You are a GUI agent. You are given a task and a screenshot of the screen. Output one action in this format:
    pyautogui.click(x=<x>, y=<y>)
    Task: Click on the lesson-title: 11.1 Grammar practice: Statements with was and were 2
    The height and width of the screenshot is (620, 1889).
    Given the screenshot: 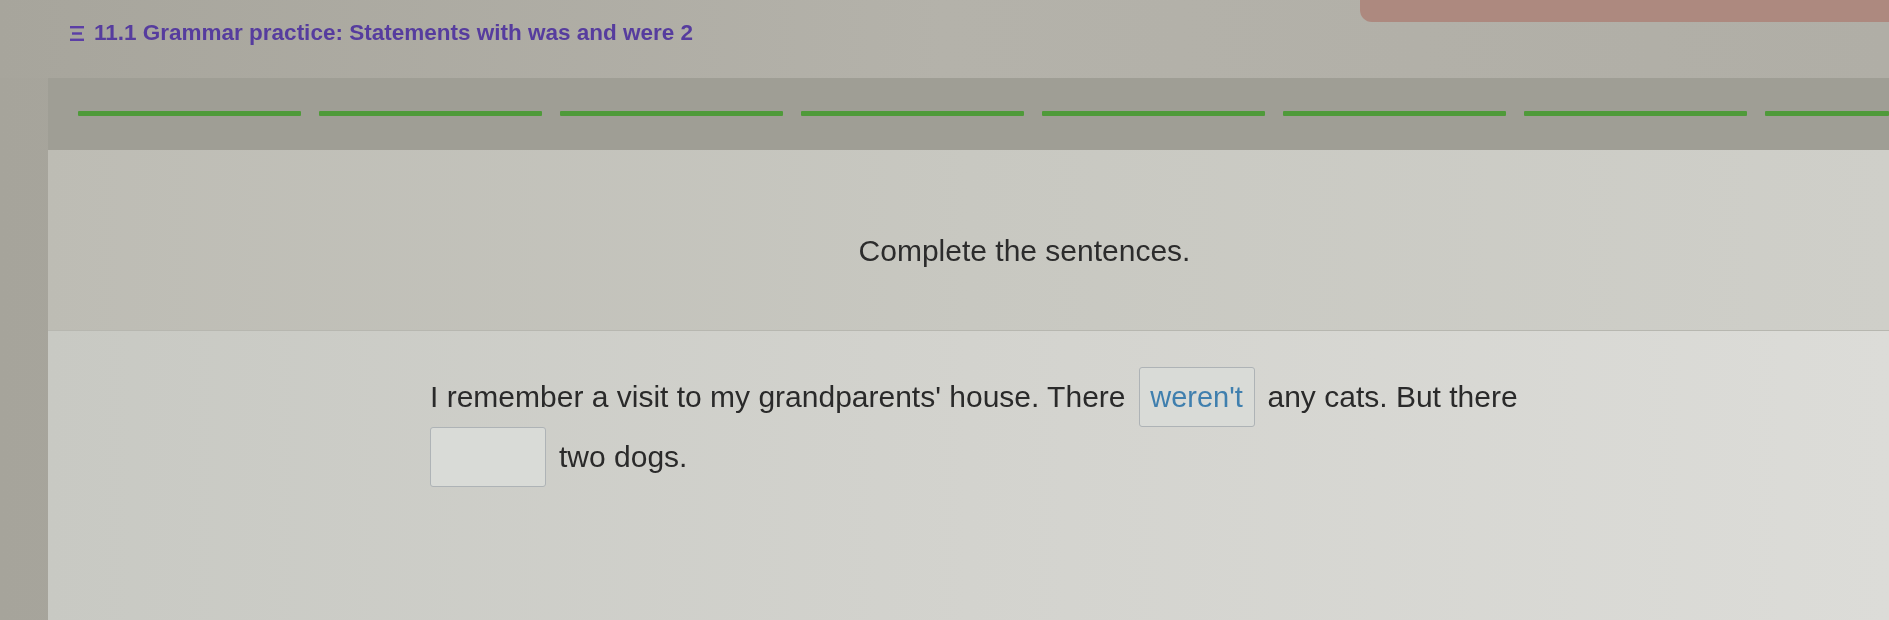 What is the action you would take?
    pyautogui.click(x=393, y=33)
    